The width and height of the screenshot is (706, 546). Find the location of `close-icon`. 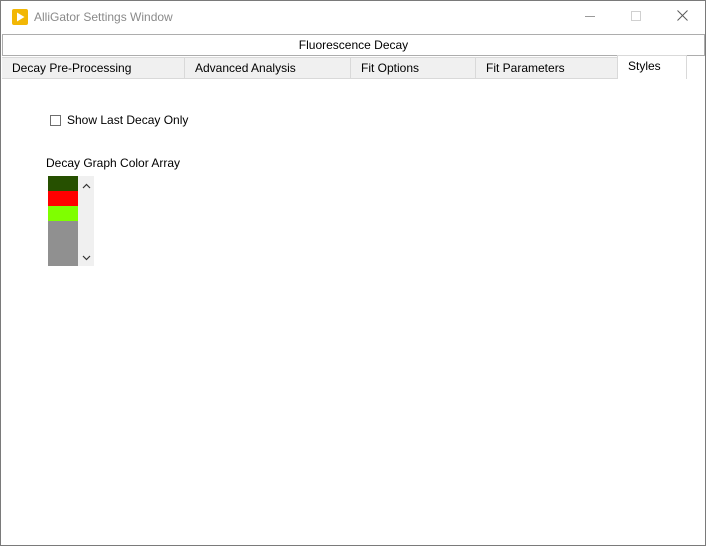

close-icon is located at coordinates (682, 17).